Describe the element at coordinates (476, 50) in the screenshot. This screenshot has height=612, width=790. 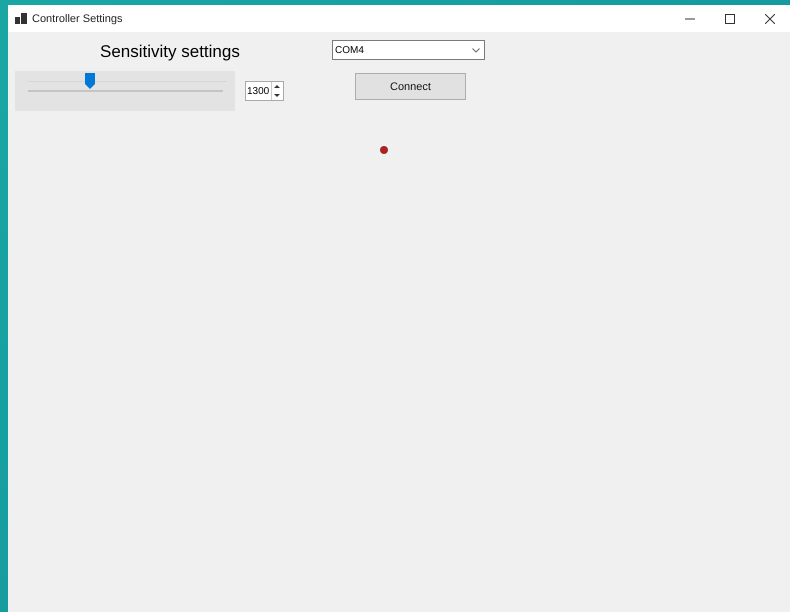
I see `chevron-icon` at that location.